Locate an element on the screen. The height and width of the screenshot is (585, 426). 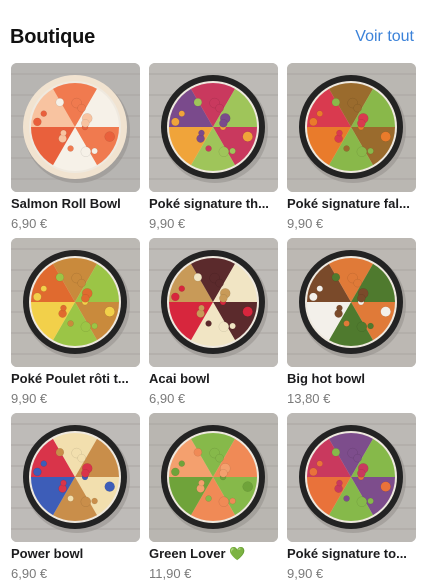
product-card: Big hot bowl 13,80 € is located at coordinates (351, 325).